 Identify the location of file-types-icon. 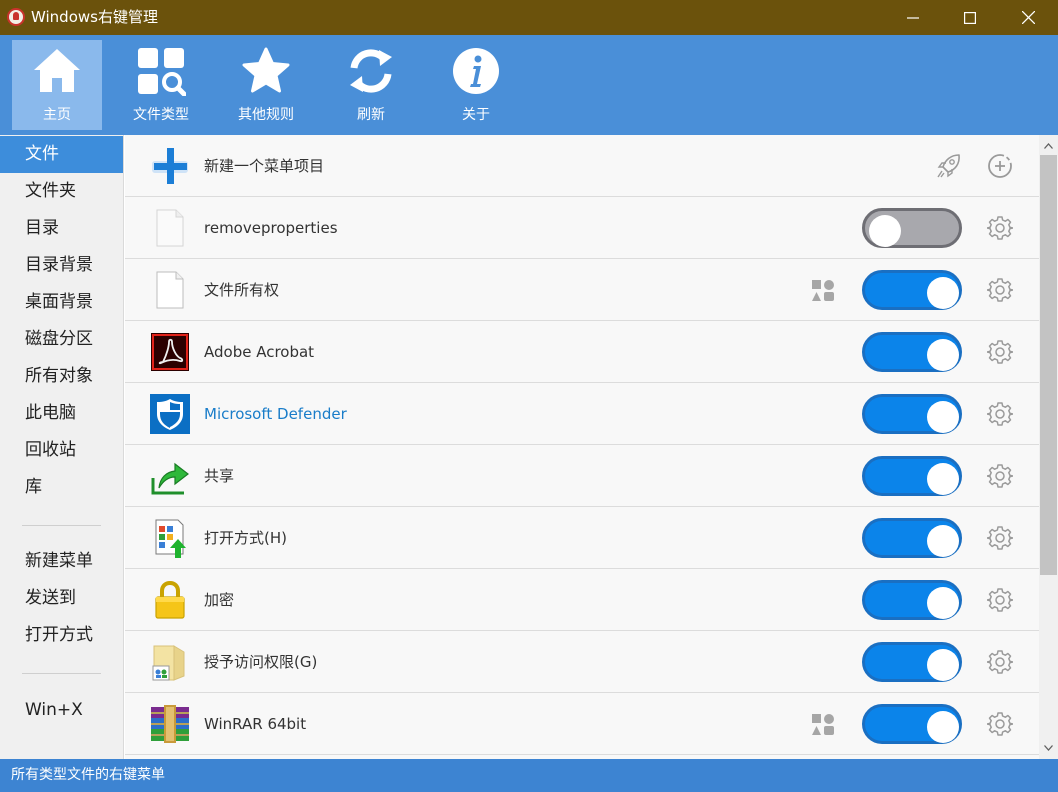
(162, 72).